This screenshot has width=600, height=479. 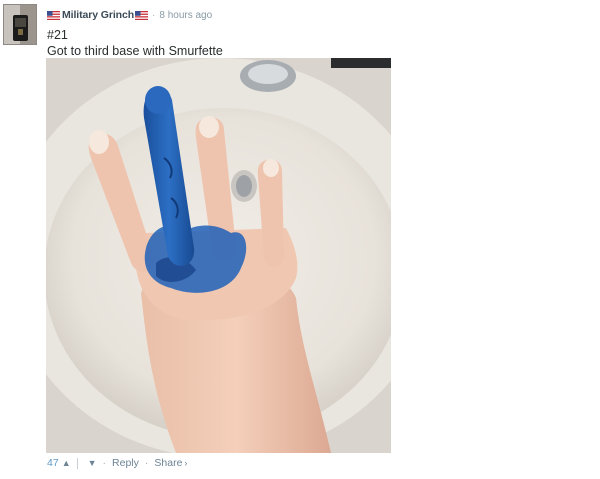 I want to click on timestamp: 8 hours ago, so click(x=185, y=15).